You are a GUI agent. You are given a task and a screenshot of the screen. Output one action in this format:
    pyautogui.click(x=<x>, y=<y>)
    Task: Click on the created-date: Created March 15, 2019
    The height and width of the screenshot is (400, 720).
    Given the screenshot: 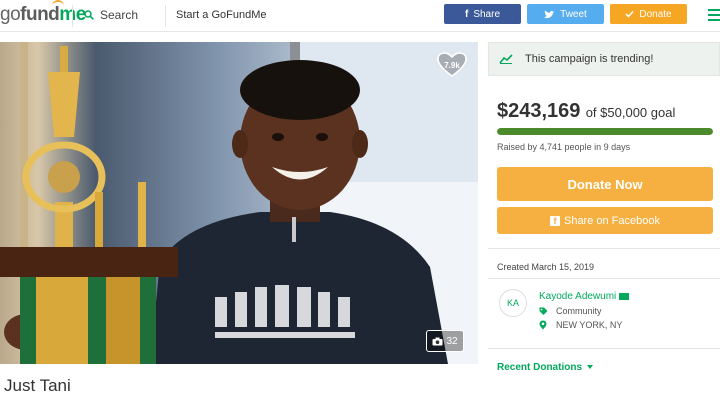 What is the action you would take?
    pyautogui.click(x=546, y=267)
    